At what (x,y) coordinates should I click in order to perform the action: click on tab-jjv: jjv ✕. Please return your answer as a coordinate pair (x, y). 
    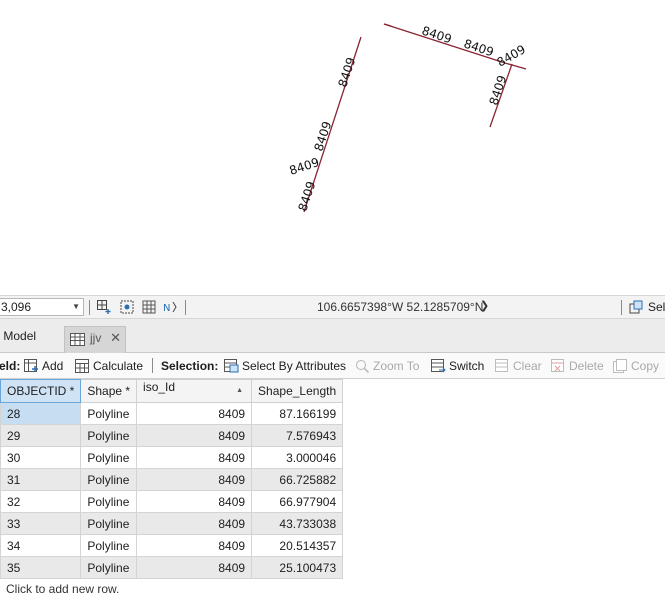
    Looking at the image, I should click on (95, 339).